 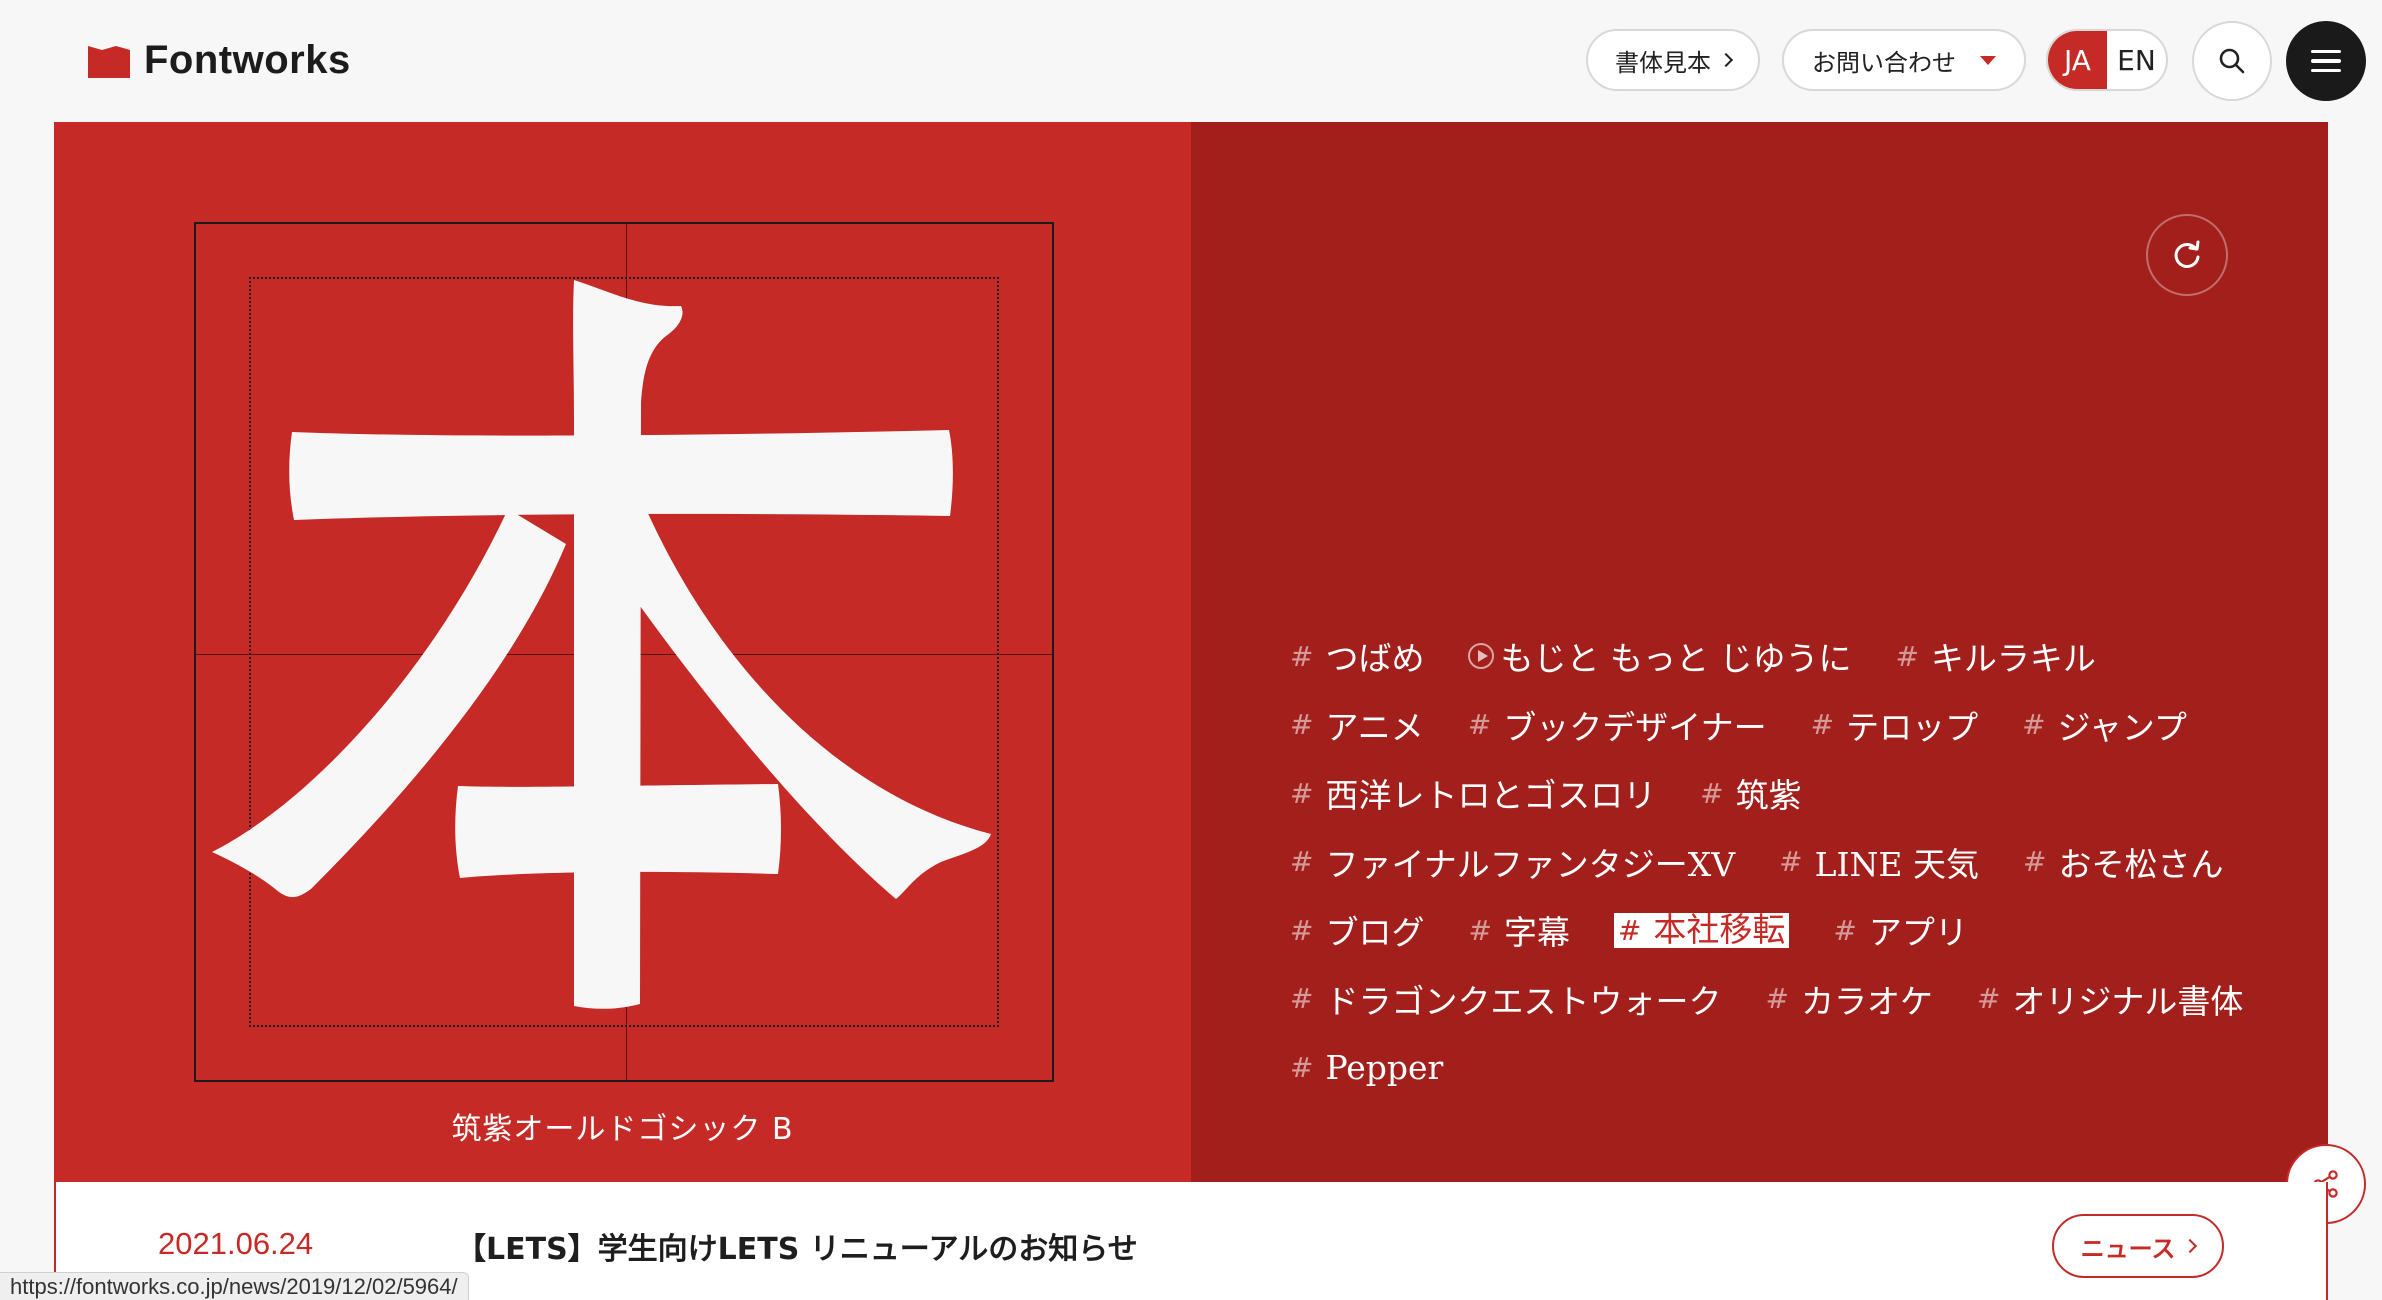 I want to click on hashtag-link: # Pepper, so click(x=1366, y=1067).